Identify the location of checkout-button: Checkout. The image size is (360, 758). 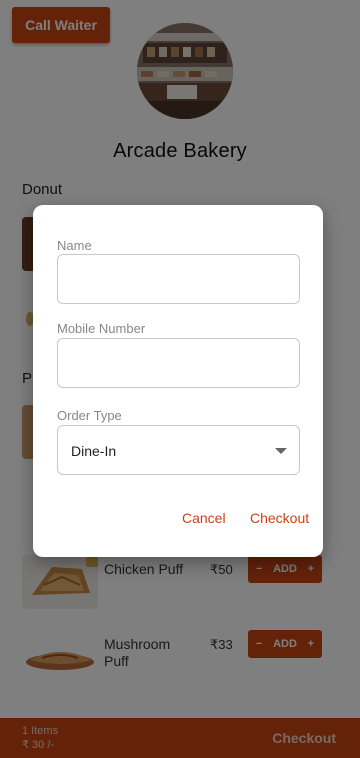
(279, 518).